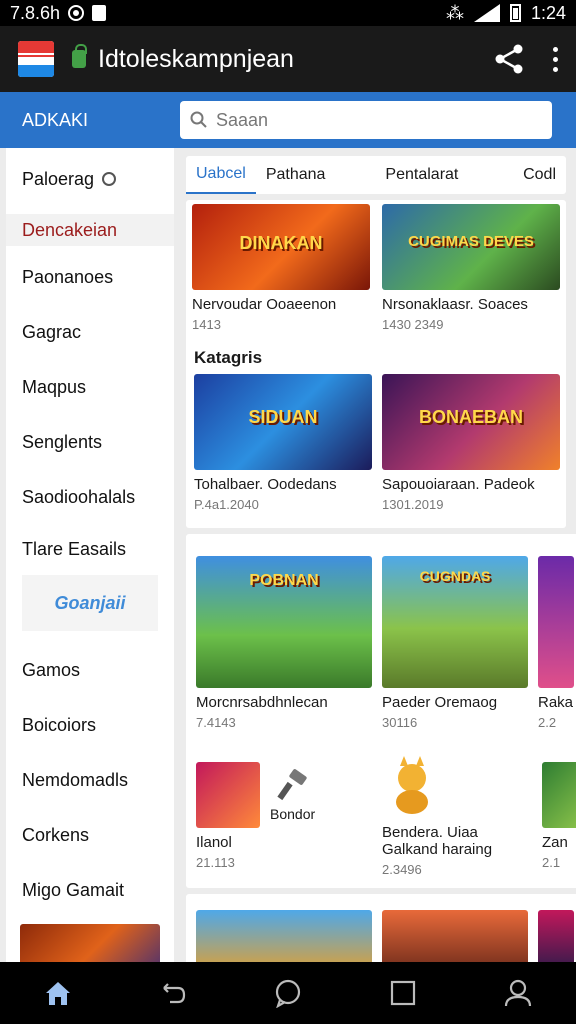  I want to click on search-input: Saaan, so click(366, 120).